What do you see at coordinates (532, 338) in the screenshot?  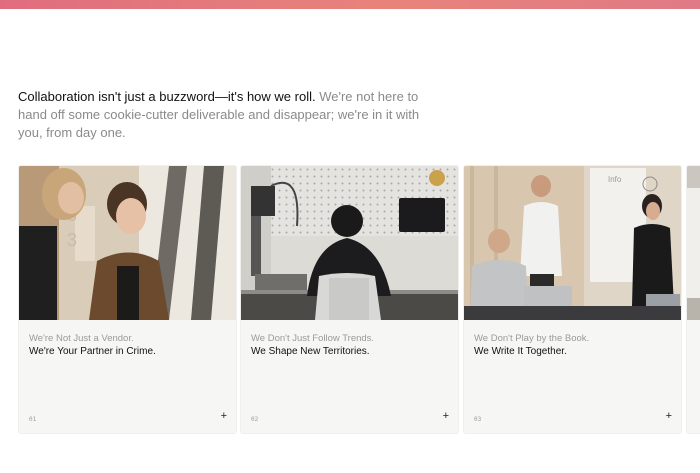 I see `card-subtitle: We Don't Play by the Book.` at bounding box center [532, 338].